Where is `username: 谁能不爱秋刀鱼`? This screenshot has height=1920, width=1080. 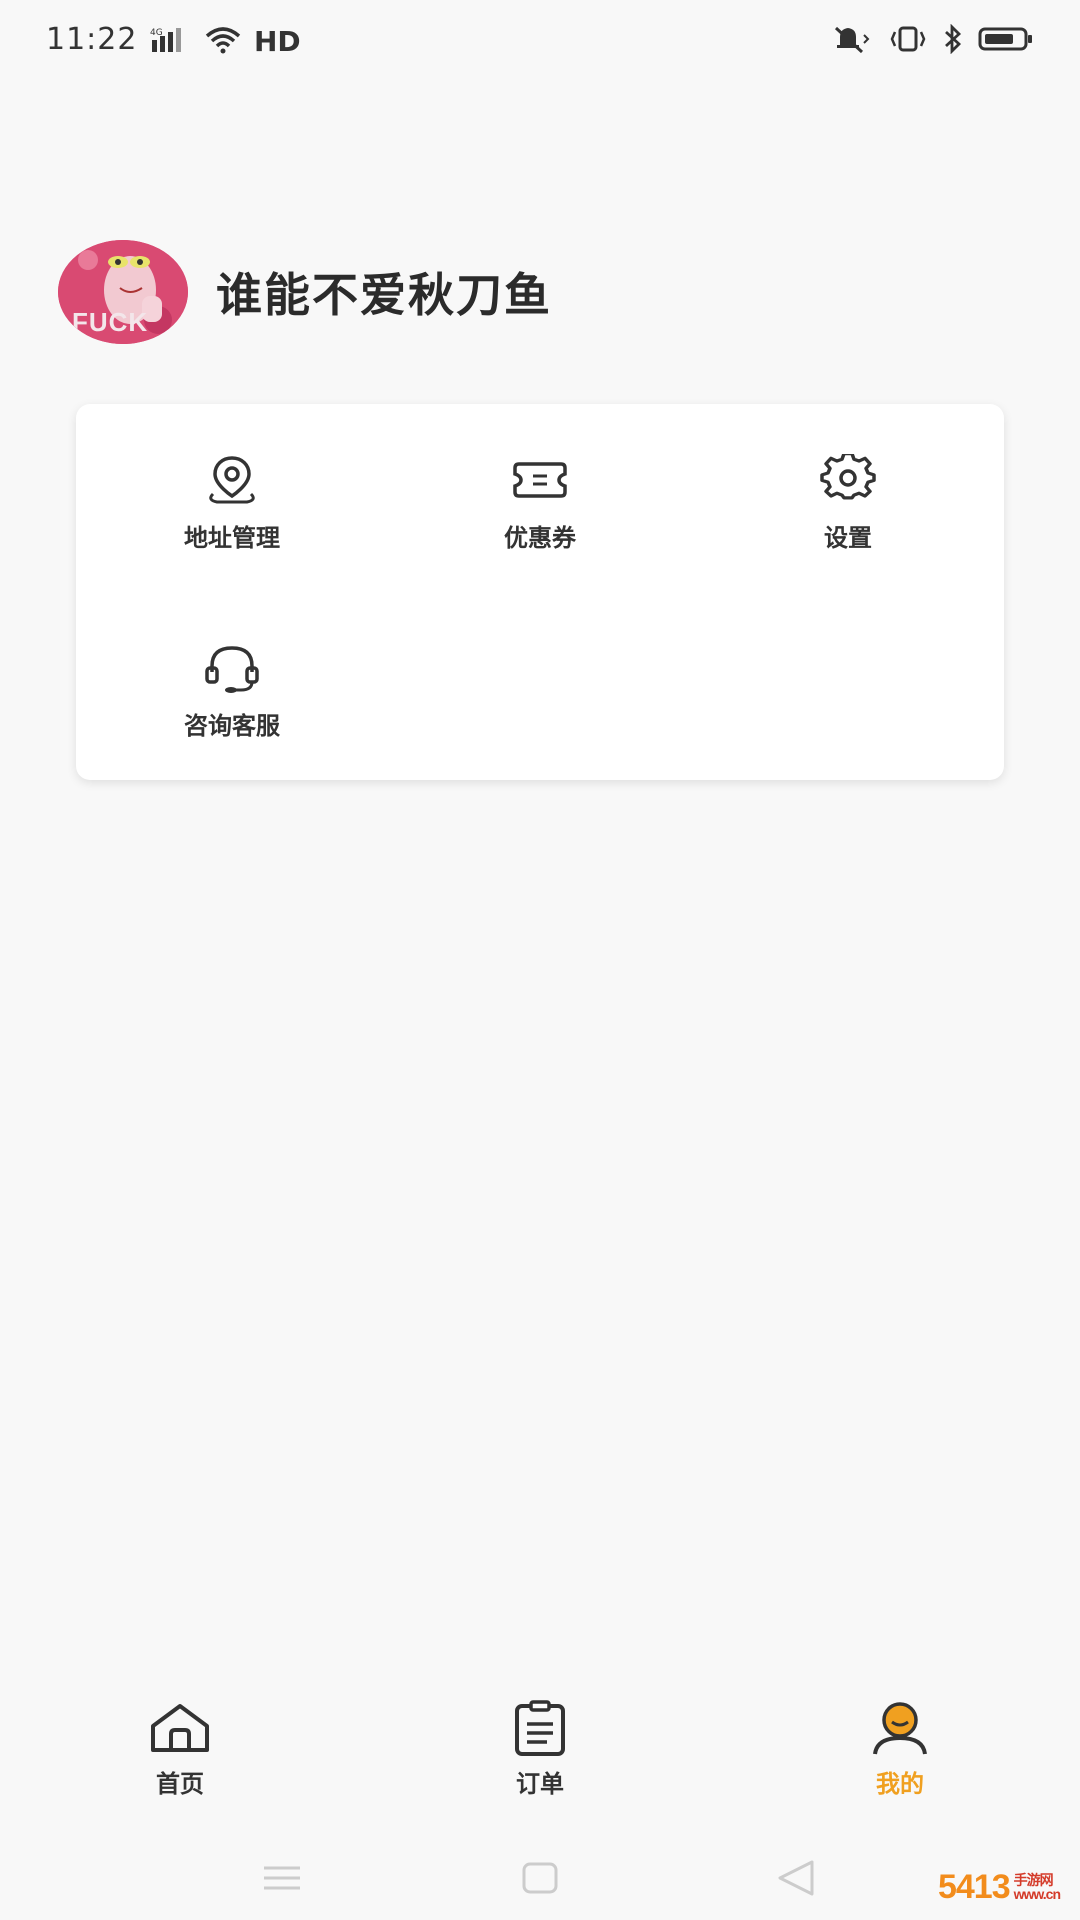
username: 谁能不爱秋刀鱼 is located at coordinates (384, 295).